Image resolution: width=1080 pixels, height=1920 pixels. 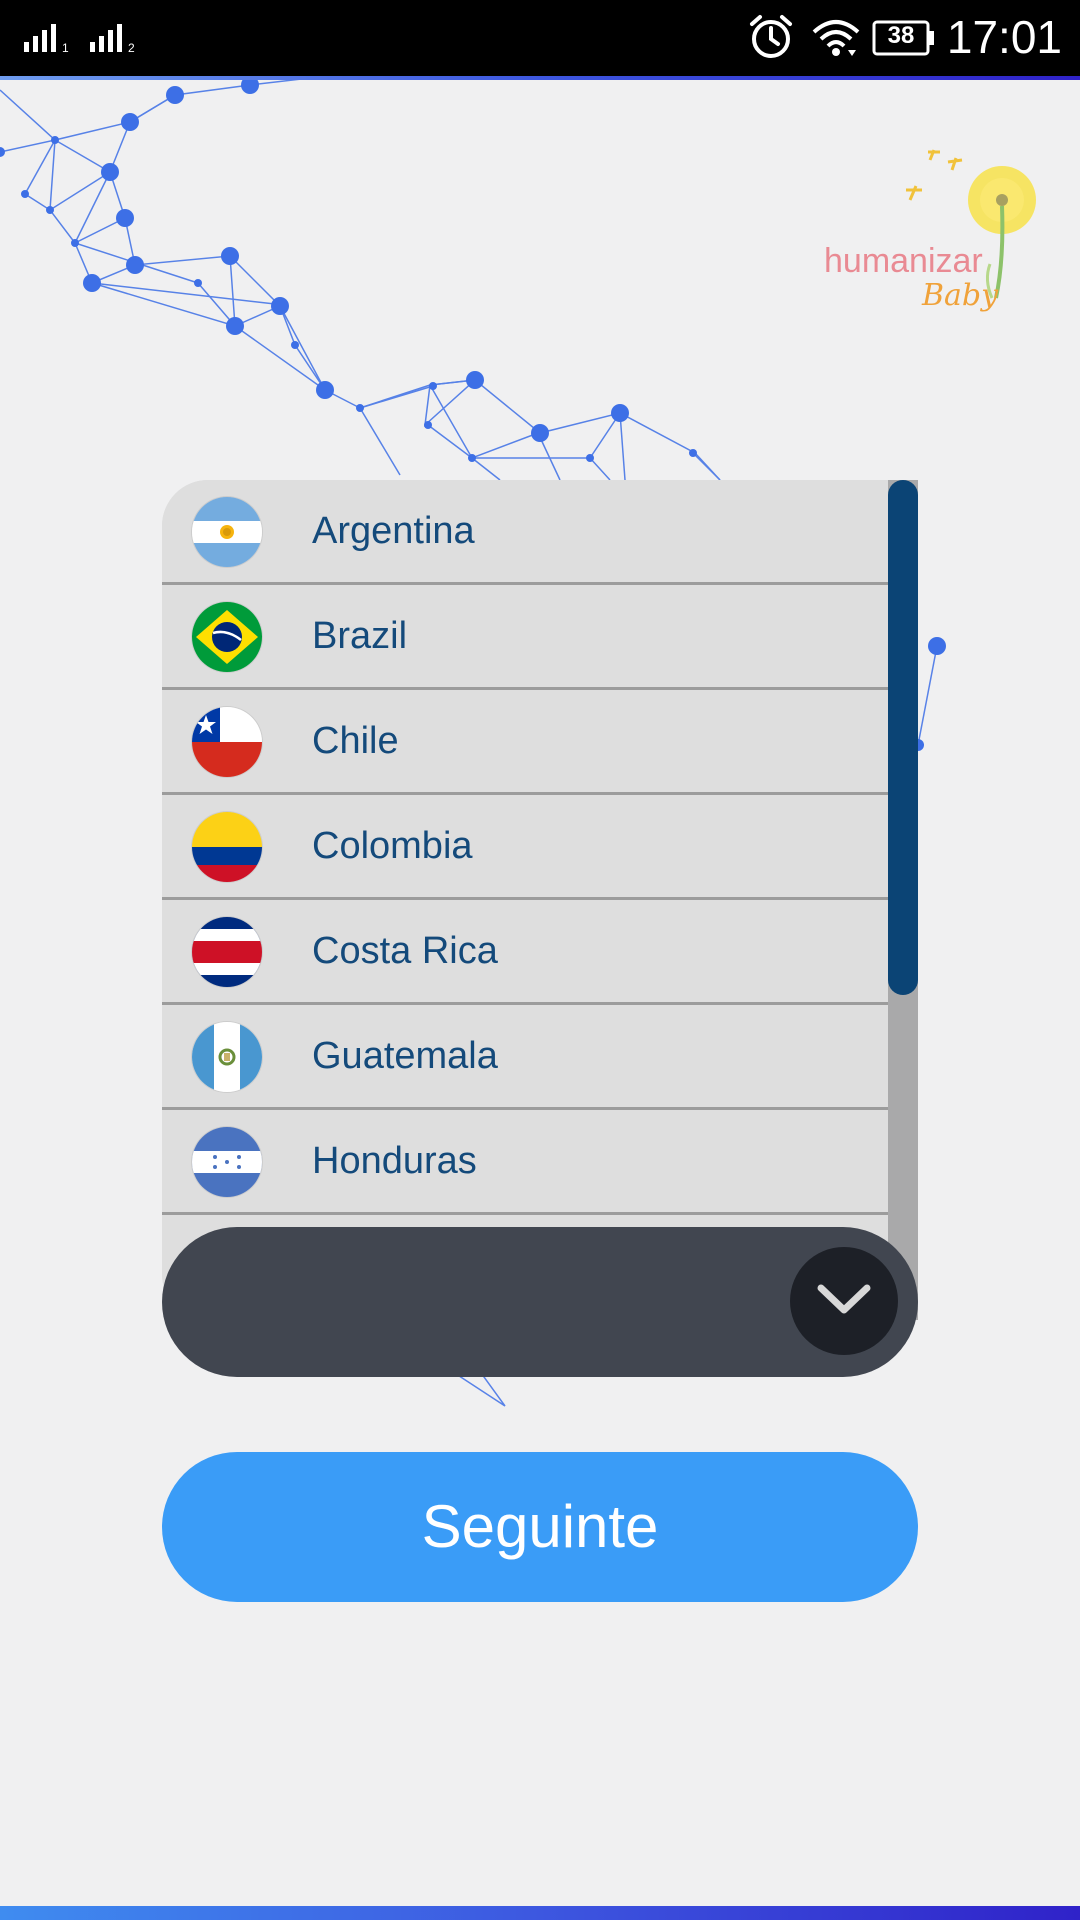 What do you see at coordinates (525, 1057) in the screenshot?
I see `country-item-guatemala: Guatemala` at bounding box center [525, 1057].